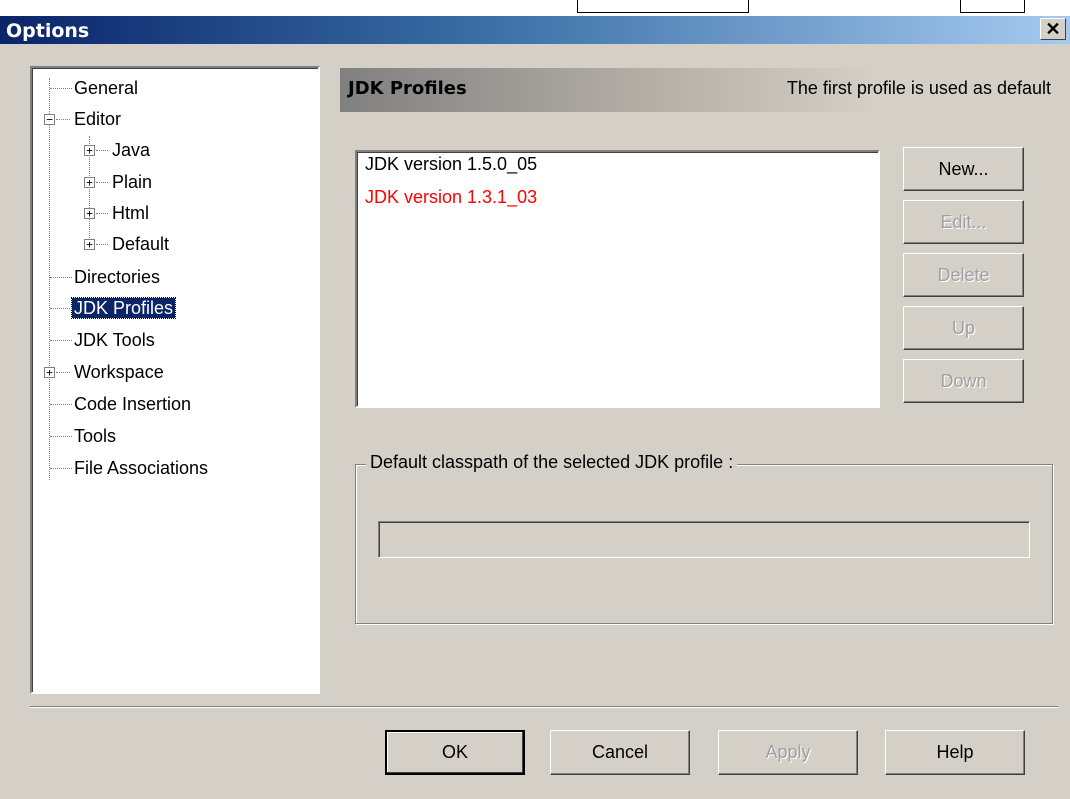 Image resolution: width=1070 pixels, height=799 pixels. What do you see at coordinates (119, 372) in the screenshot?
I see `tree-item-label: Workspace` at bounding box center [119, 372].